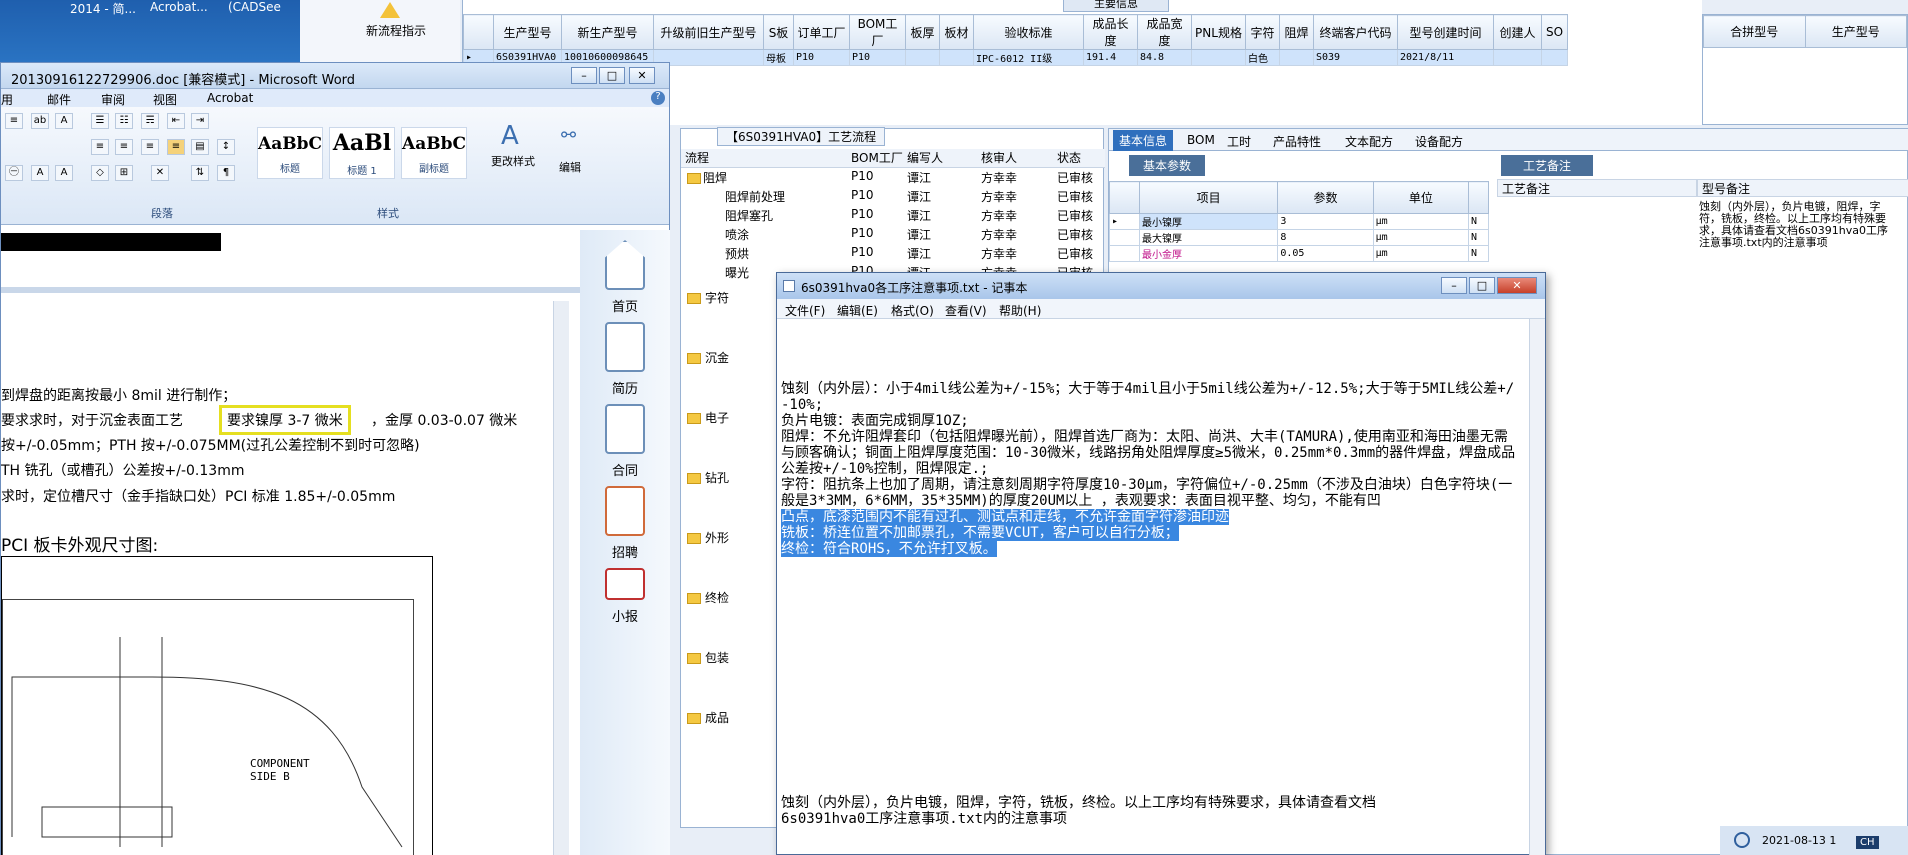 The width and height of the screenshot is (1908, 855). I want to click on param-value: 0.05, so click(1325, 253).